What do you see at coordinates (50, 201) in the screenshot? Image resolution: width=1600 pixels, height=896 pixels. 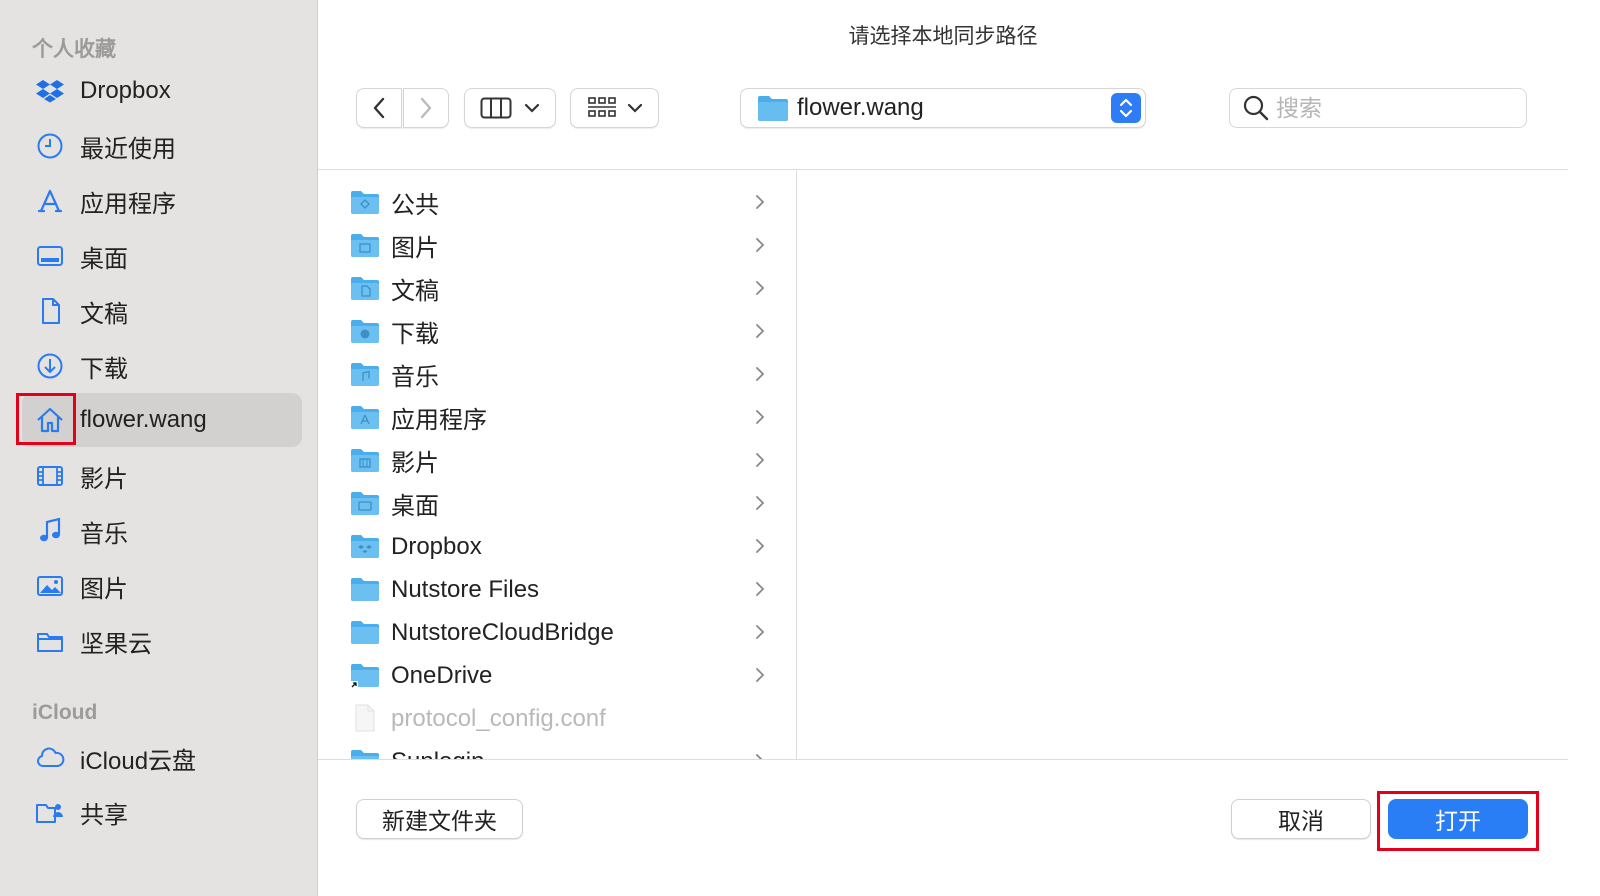 I see `applications-icon` at bounding box center [50, 201].